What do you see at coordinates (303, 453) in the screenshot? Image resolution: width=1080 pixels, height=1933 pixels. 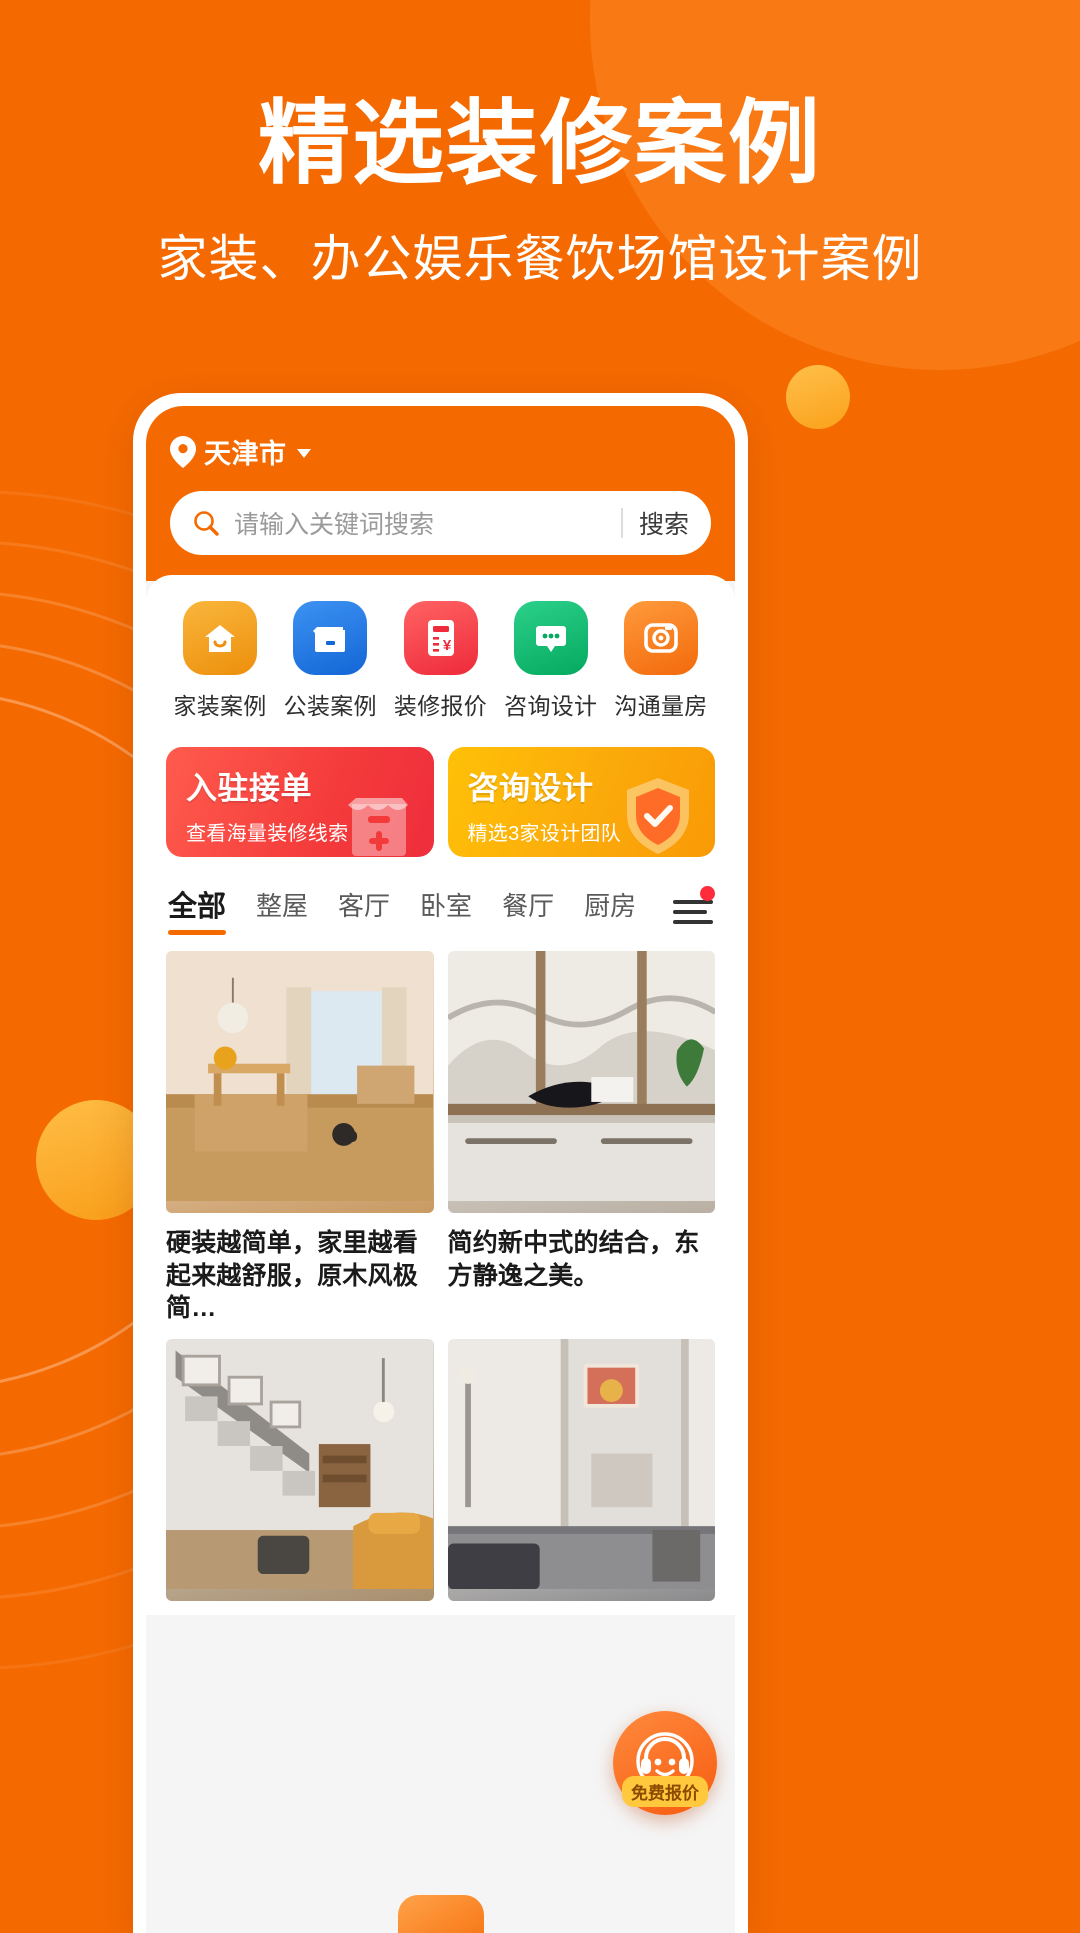 I see `chevron-down-icon` at bounding box center [303, 453].